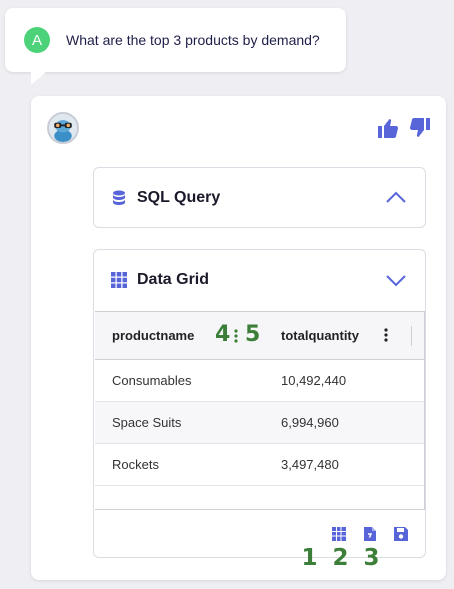  What do you see at coordinates (386, 335) in the screenshot?
I see `column-menu-icon` at bounding box center [386, 335].